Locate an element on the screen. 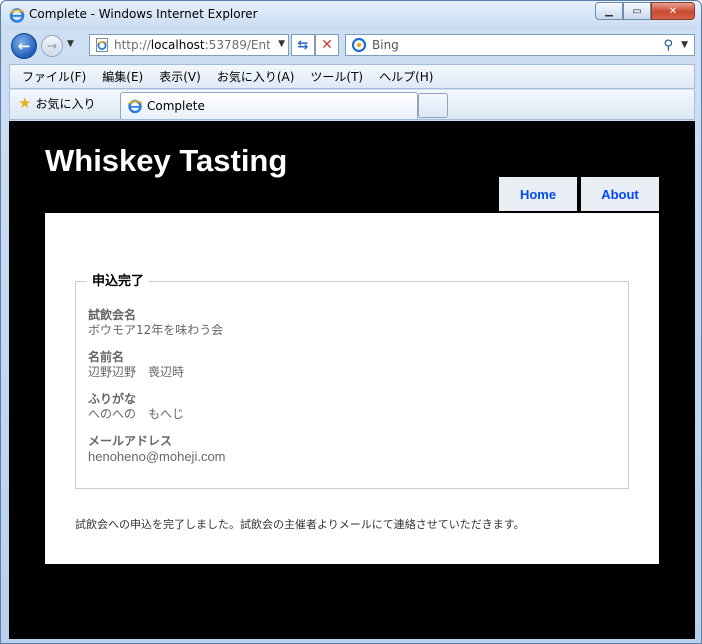 This screenshot has height=644, width=702. field-email: メールアドレス henoheno@moheji.com is located at coordinates (157, 449).